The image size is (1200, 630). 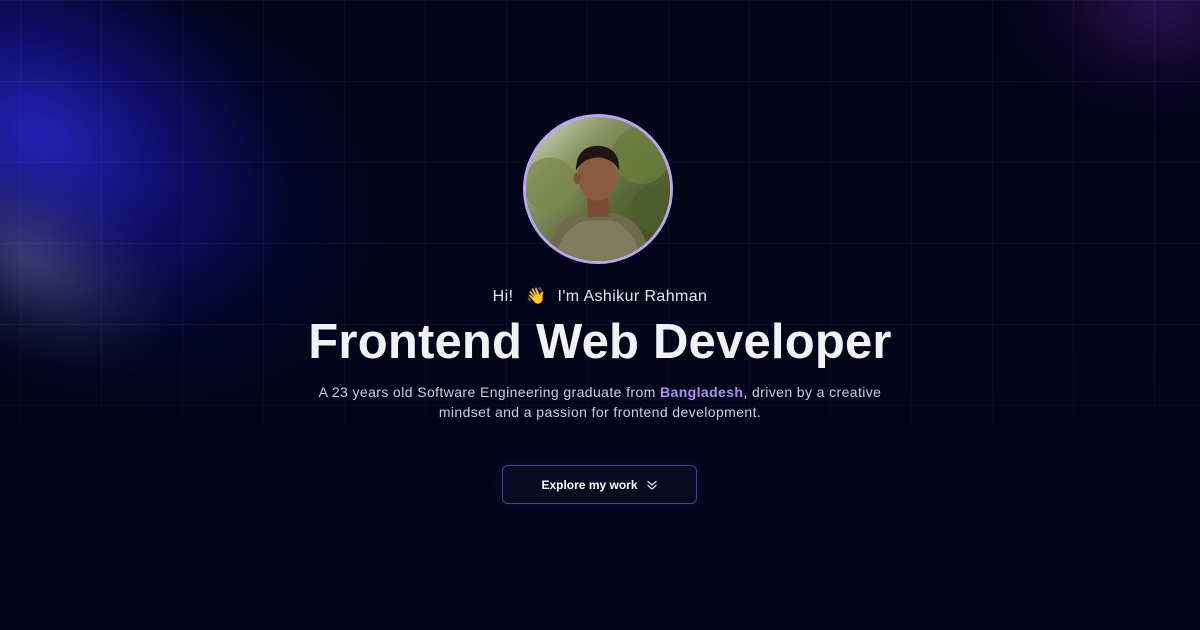 What do you see at coordinates (600, 342) in the screenshot?
I see `page-title: Frontend Web Developer` at bounding box center [600, 342].